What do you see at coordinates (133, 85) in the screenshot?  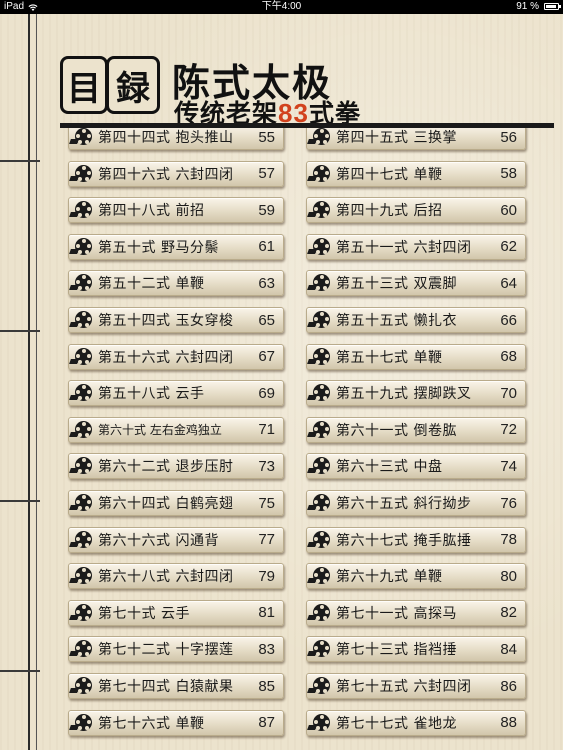 I see `seal-char: 録` at bounding box center [133, 85].